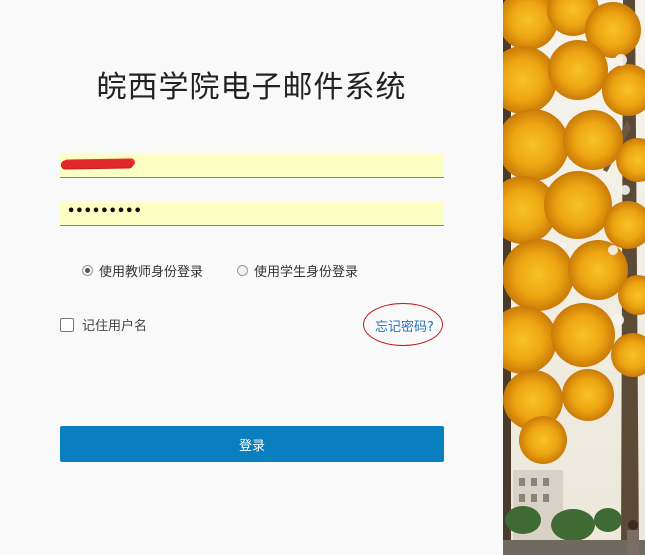 Image resolution: width=645 pixels, height=555 pixels. I want to click on teacher-login-label: 使用教师身份登录, so click(151, 272).